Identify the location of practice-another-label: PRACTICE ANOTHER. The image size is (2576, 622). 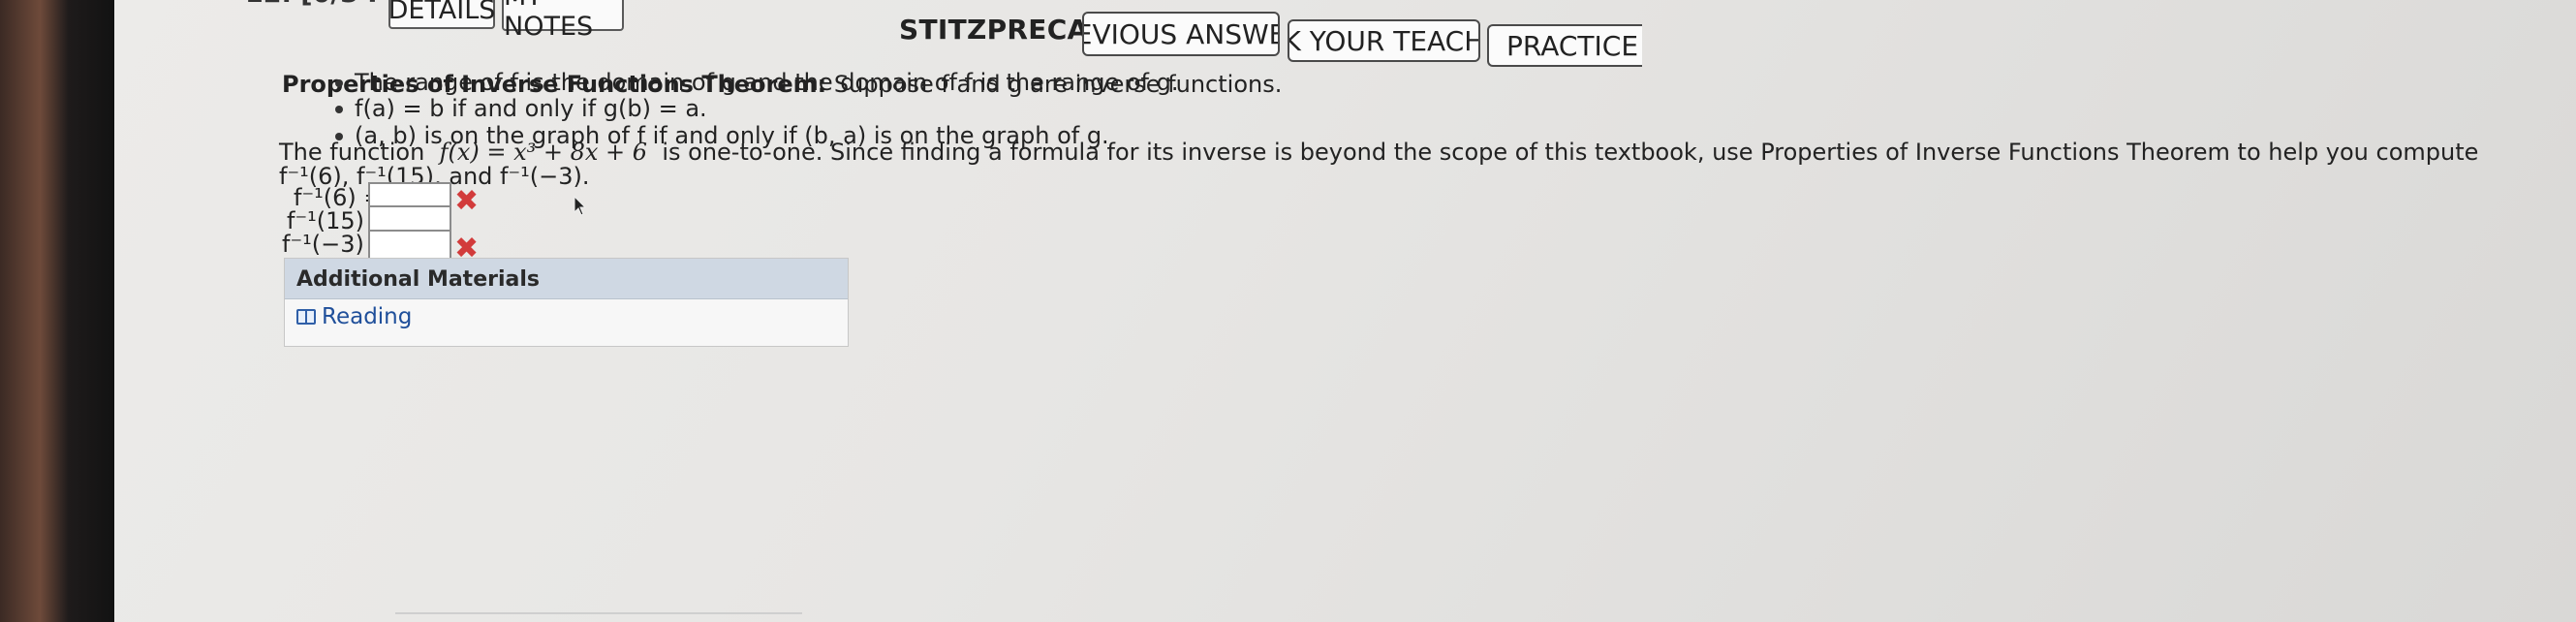
(1574, 45).